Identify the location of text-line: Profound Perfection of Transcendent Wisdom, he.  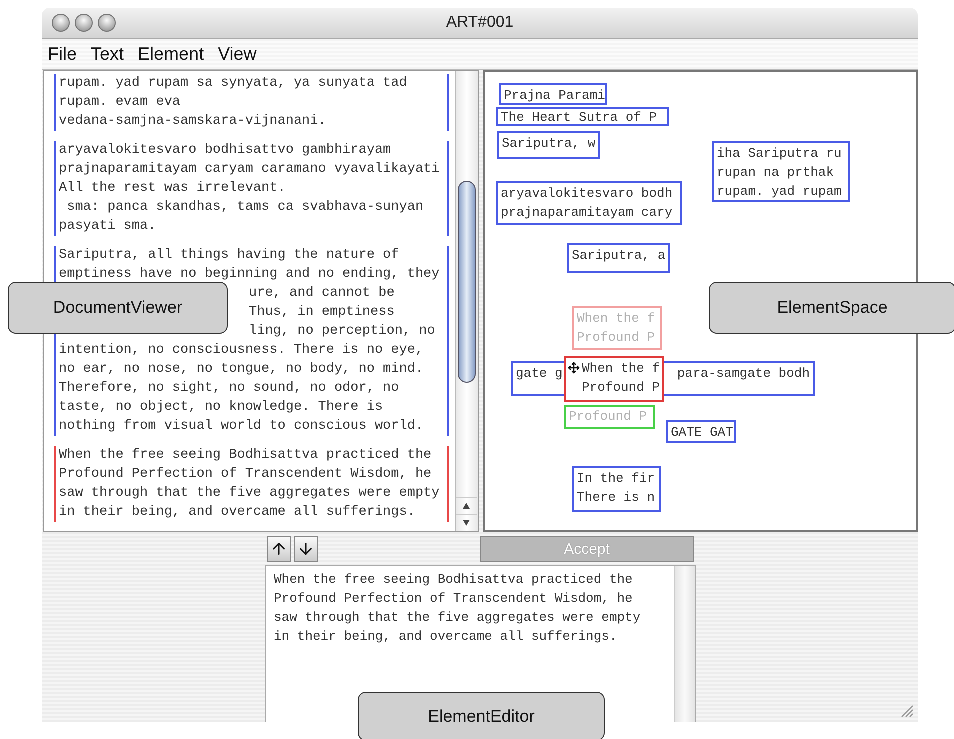
(246, 475).